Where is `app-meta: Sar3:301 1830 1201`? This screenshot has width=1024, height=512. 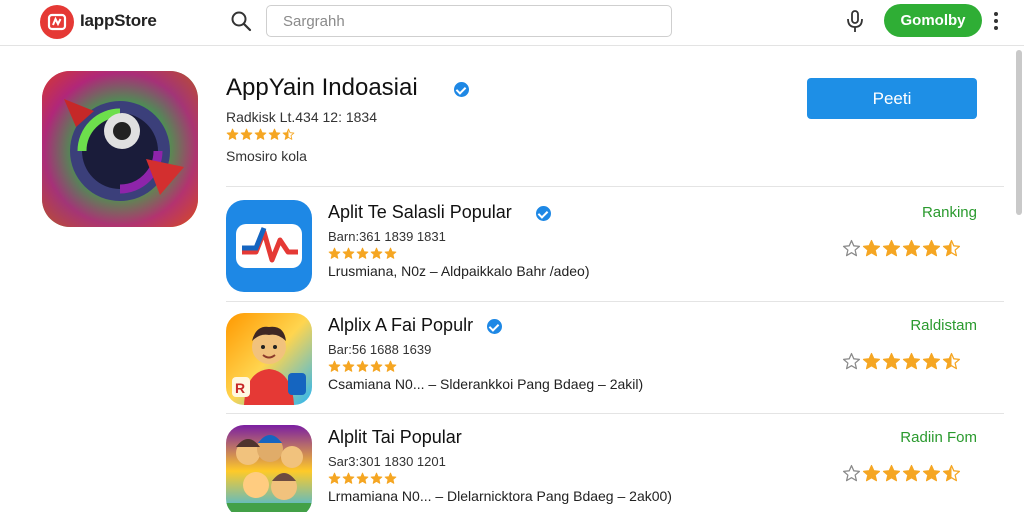 app-meta: Sar3:301 1830 1201 is located at coordinates (387, 461).